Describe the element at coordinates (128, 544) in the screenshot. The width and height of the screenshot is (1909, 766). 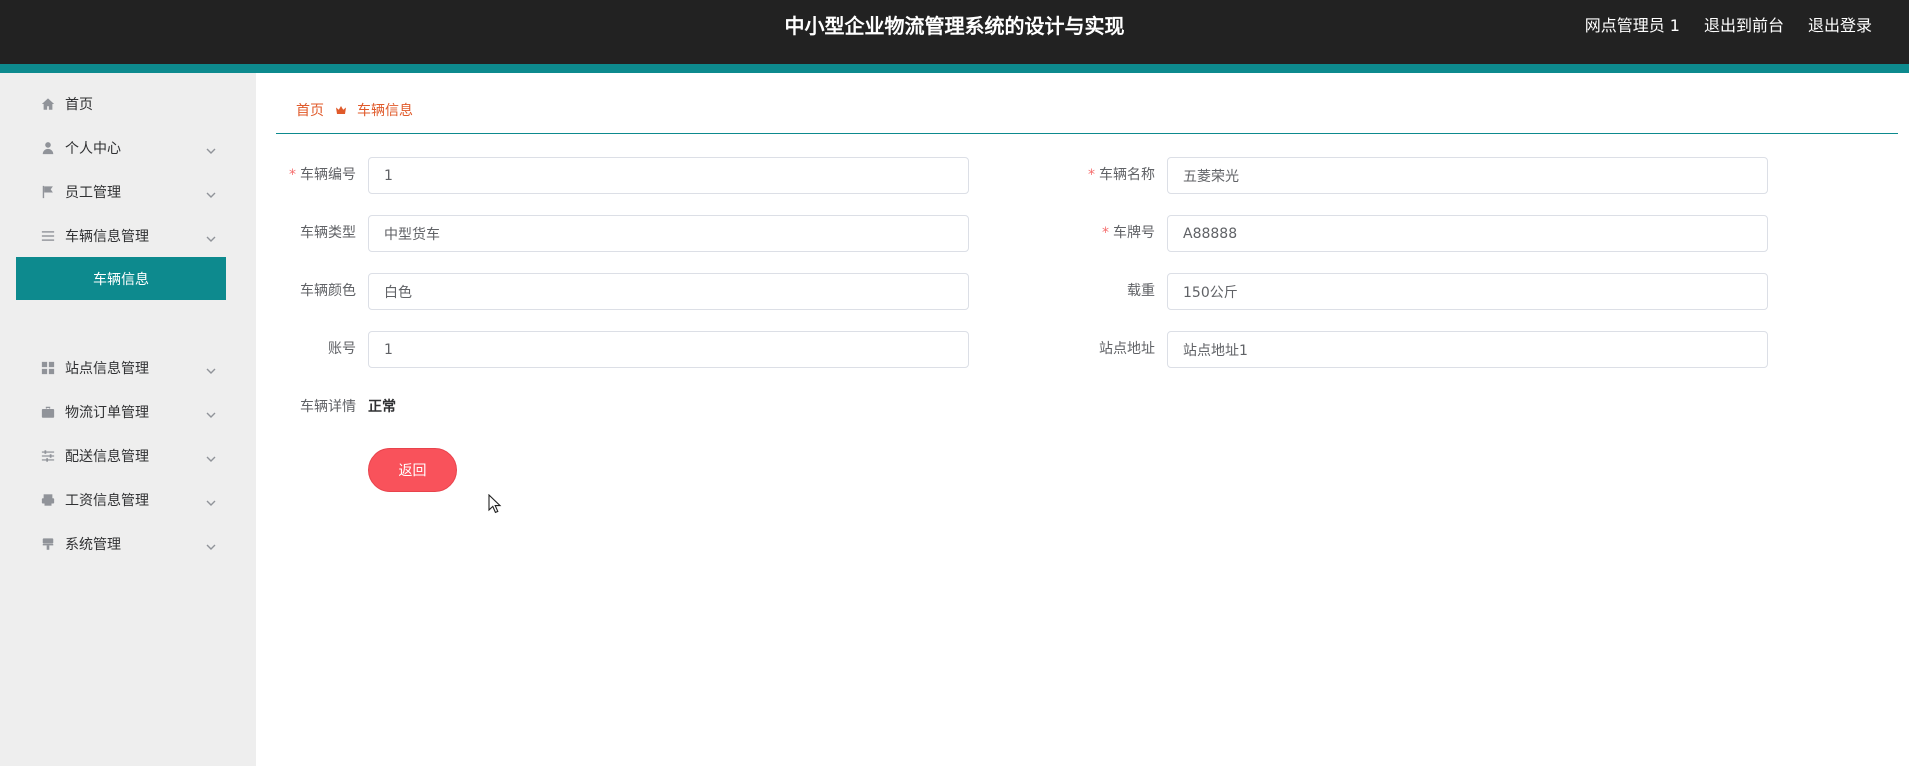
I see `sidebar-item-system-management: 系统管理` at that location.